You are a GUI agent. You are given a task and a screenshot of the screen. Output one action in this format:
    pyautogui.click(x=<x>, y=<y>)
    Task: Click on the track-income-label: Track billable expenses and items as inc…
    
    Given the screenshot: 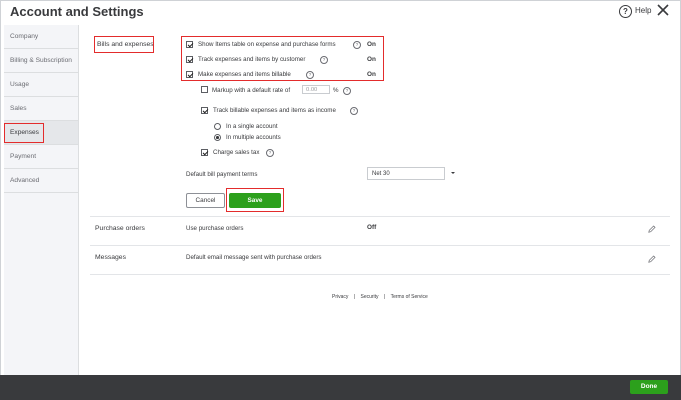 What is the action you would take?
    pyautogui.click(x=274, y=110)
    